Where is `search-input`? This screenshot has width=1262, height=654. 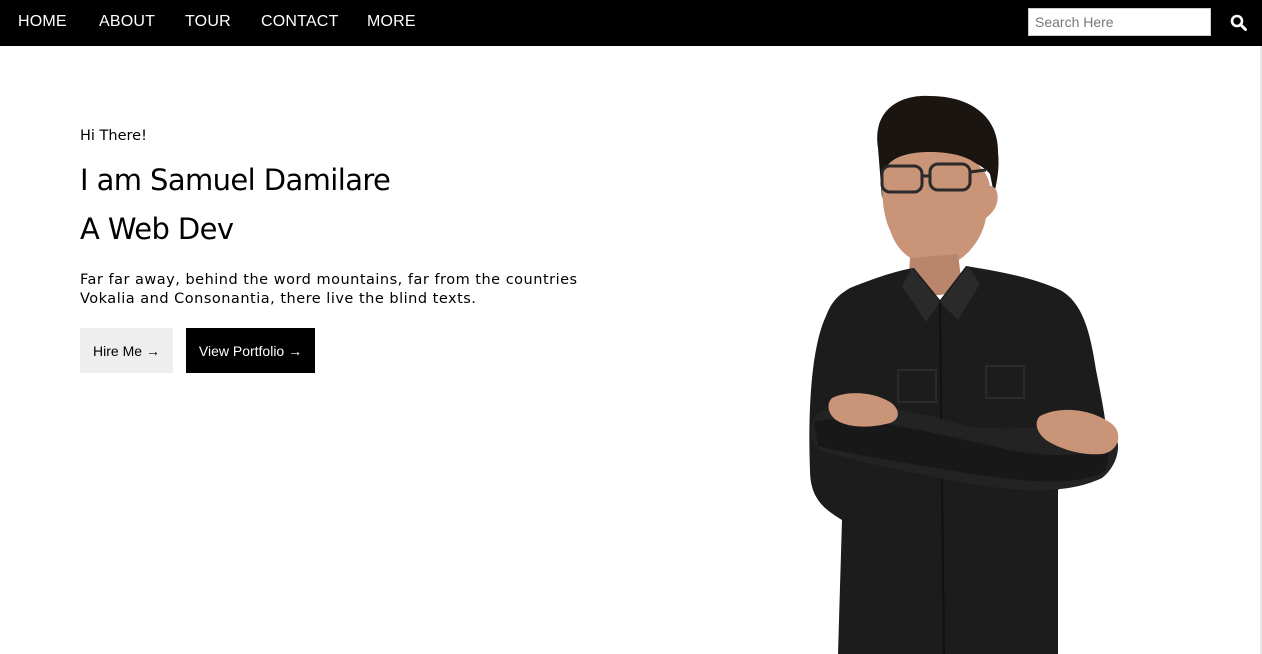
search-input is located at coordinates (1119, 22).